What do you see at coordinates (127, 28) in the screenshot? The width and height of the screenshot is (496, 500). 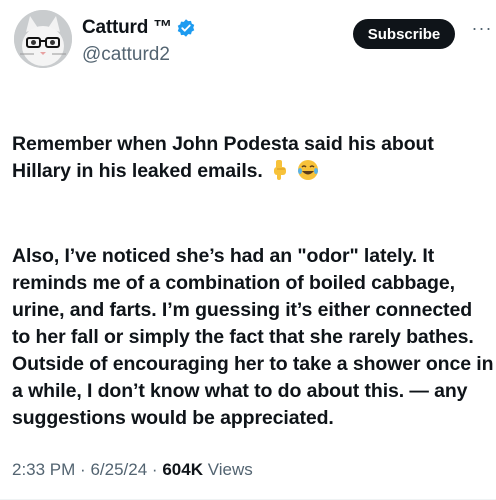 I see `display-name: Catturd ™` at bounding box center [127, 28].